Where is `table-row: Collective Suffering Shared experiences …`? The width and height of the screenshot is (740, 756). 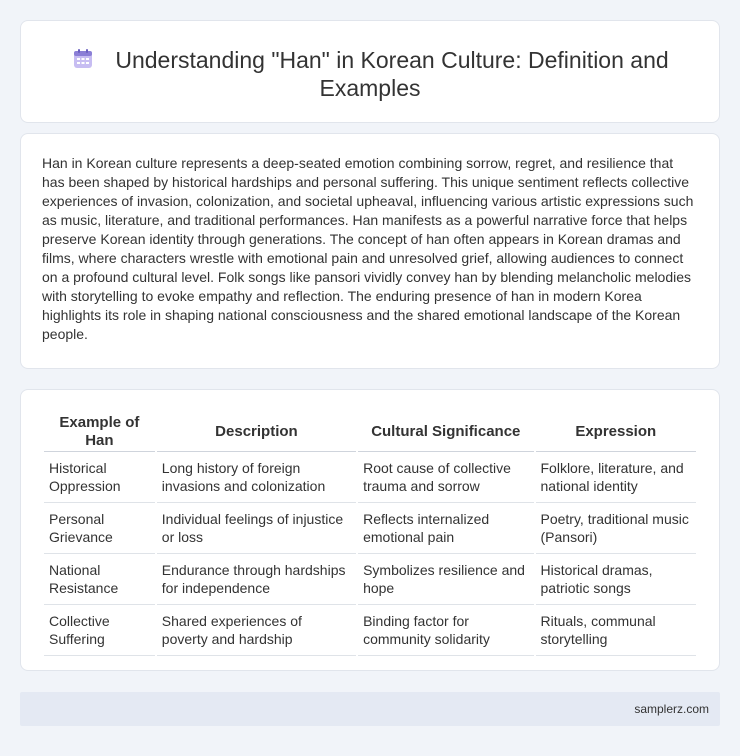
table-row: Collective Suffering Shared experiences … is located at coordinates (370, 630).